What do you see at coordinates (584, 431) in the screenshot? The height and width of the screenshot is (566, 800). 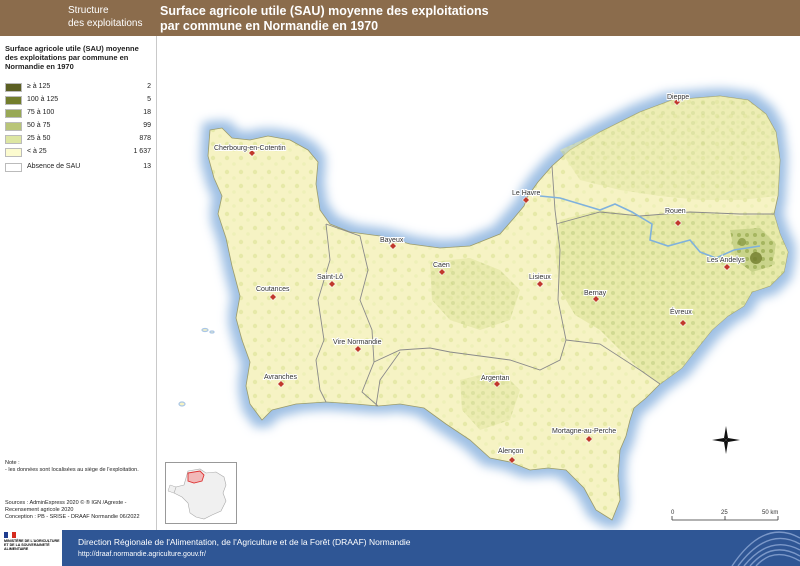 I see `city-label: Mortagne-au-Perche` at bounding box center [584, 431].